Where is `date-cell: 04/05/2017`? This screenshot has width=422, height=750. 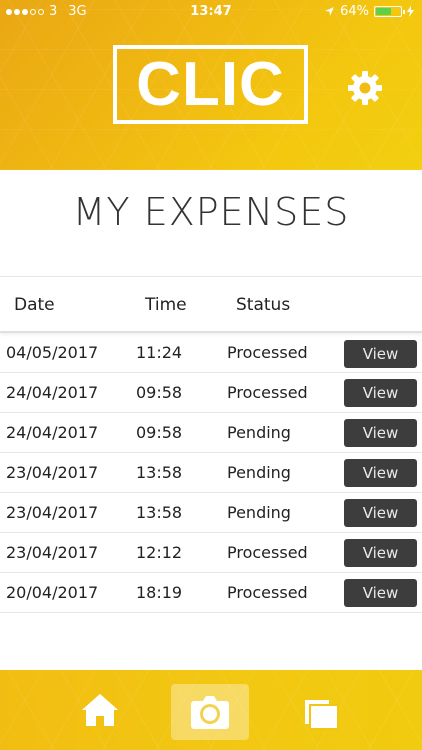
date-cell: 04/05/2017 is located at coordinates (52, 352).